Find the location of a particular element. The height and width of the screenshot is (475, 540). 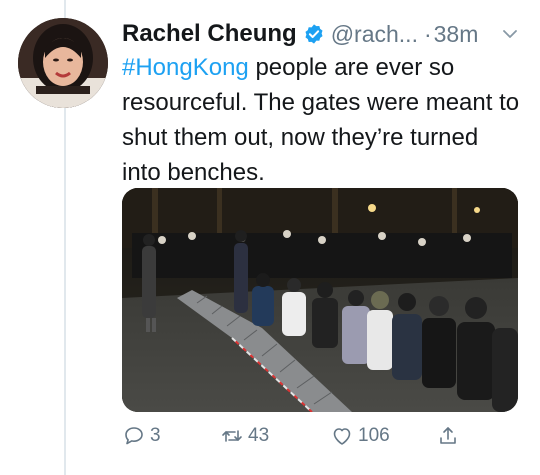

retweet-count: 43 is located at coordinates (259, 435).